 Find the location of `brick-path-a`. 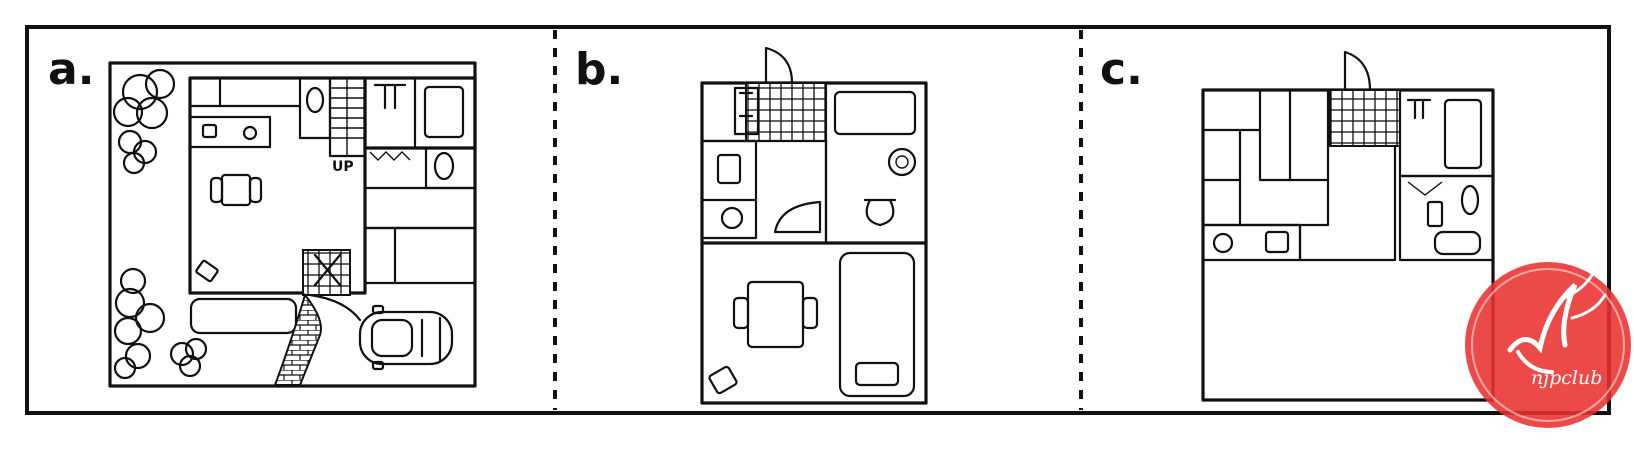

brick-path-a is located at coordinates (297, 339).